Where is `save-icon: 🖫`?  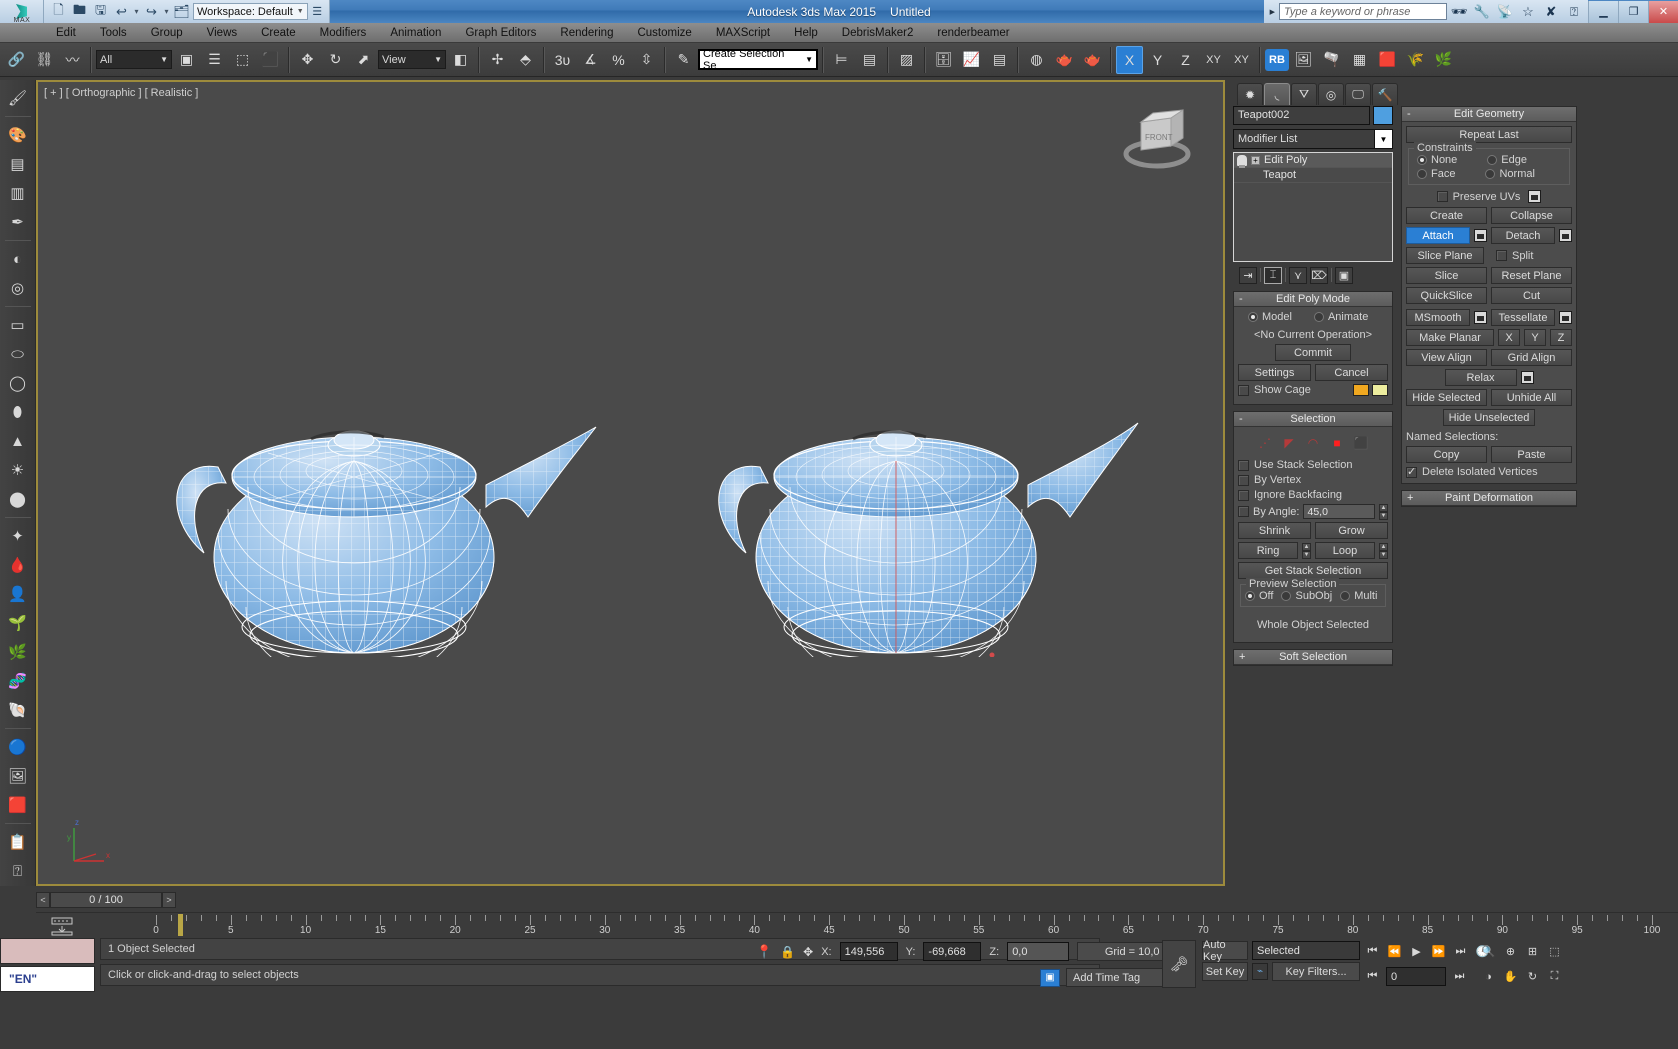 save-icon: 🖫 is located at coordinates (100, 11).